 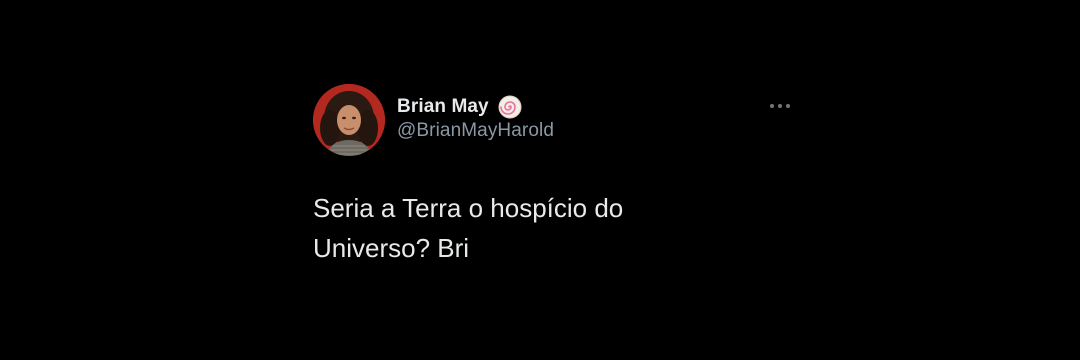 I want to click on author-display-name: Brian May, so click(x=443, y=107).